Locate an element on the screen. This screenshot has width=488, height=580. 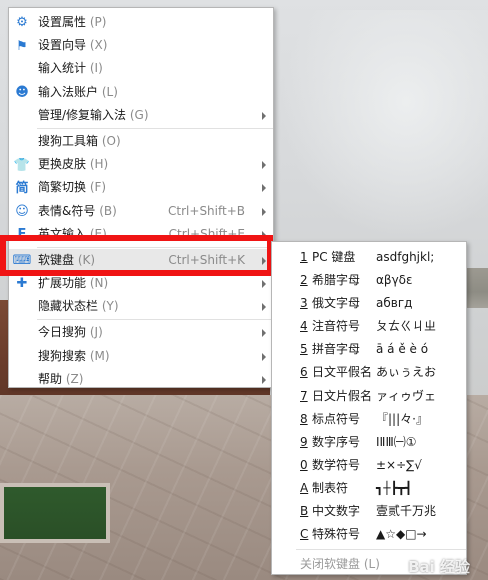
menu-item-accelerator: (X) is located at coordinates (98, 45).